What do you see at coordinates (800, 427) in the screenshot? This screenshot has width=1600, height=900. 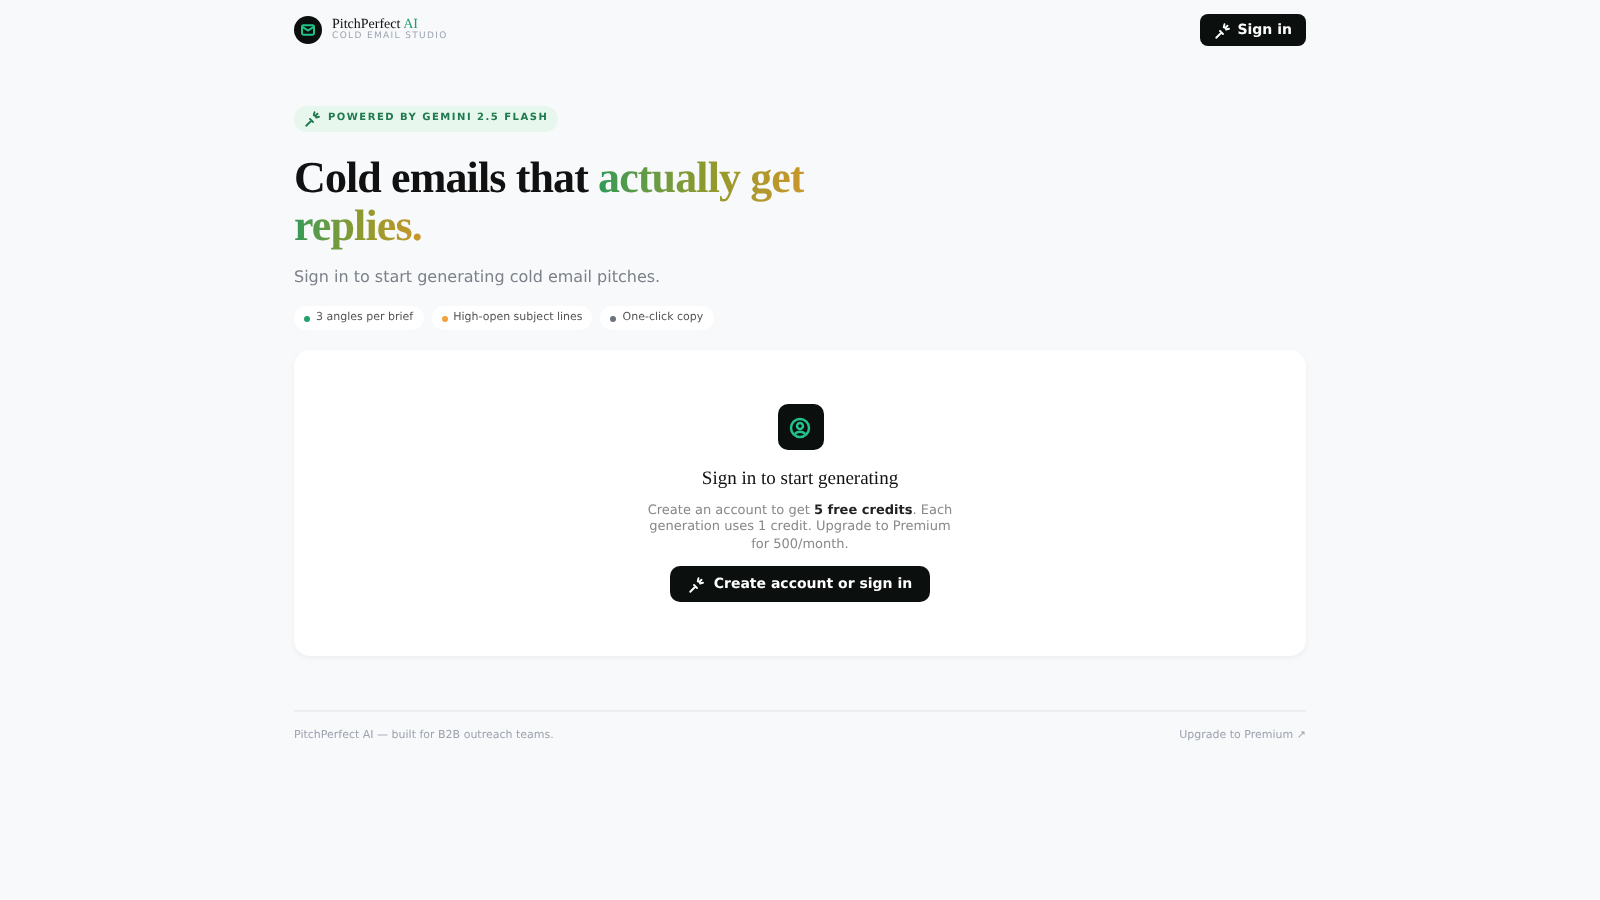 I see `user-icon` at bounding box center [800, 427].